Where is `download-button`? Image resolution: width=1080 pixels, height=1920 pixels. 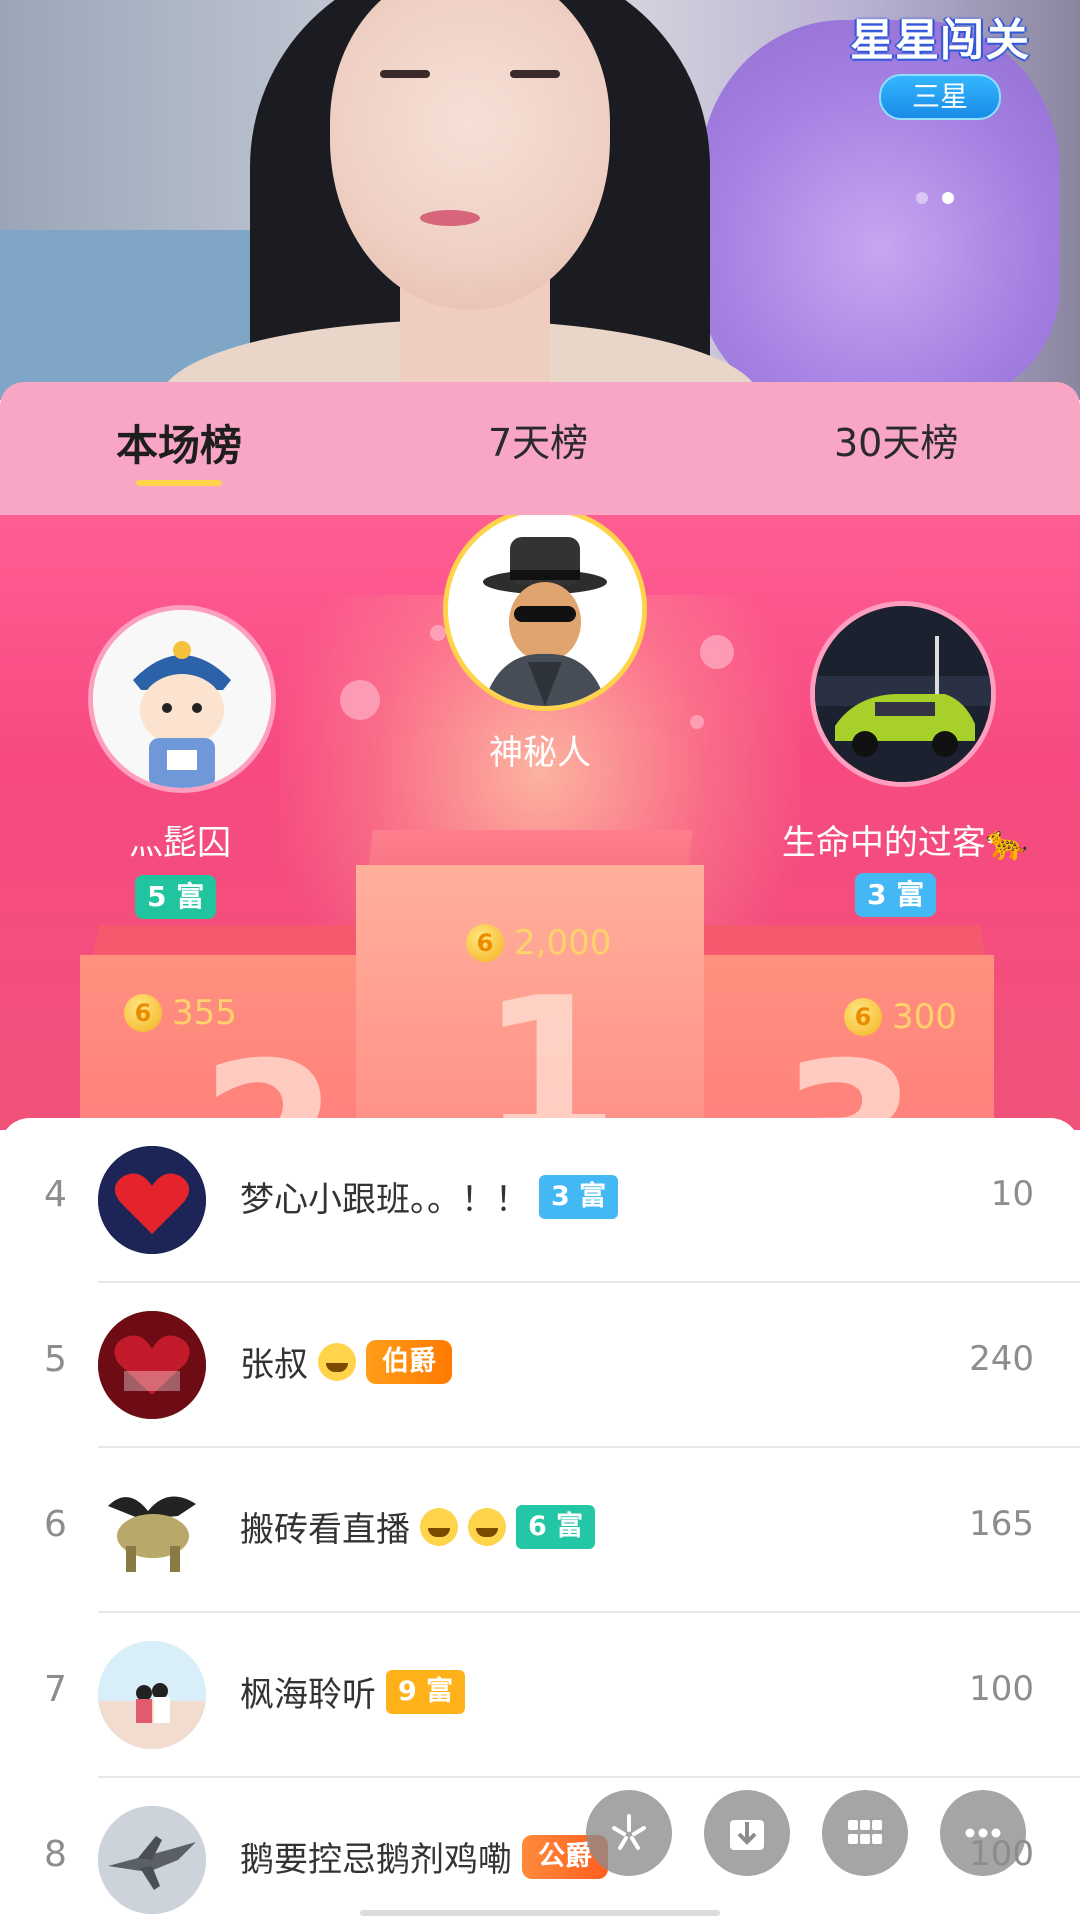
download-button is located at coordinates (747, 1833).